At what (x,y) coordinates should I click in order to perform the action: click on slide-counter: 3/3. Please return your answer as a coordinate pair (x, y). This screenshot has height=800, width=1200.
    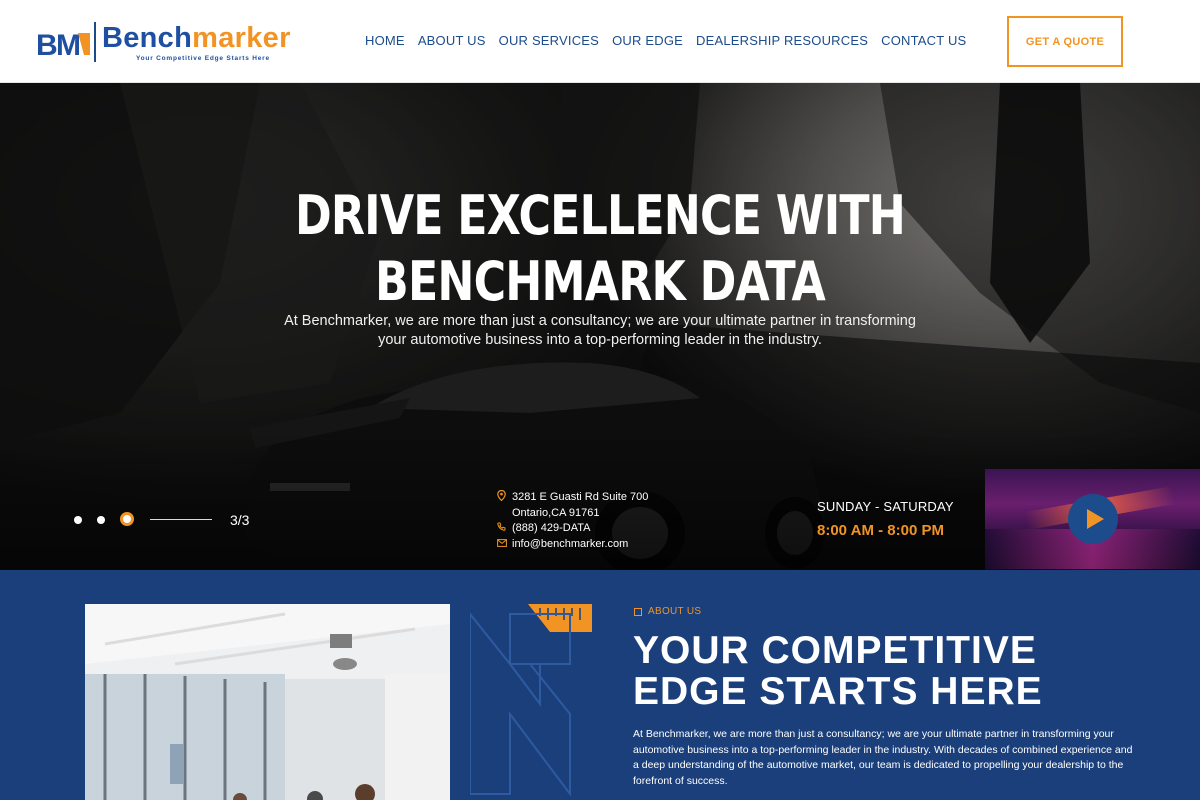
    Looking at the image, I should click on (240, 520).